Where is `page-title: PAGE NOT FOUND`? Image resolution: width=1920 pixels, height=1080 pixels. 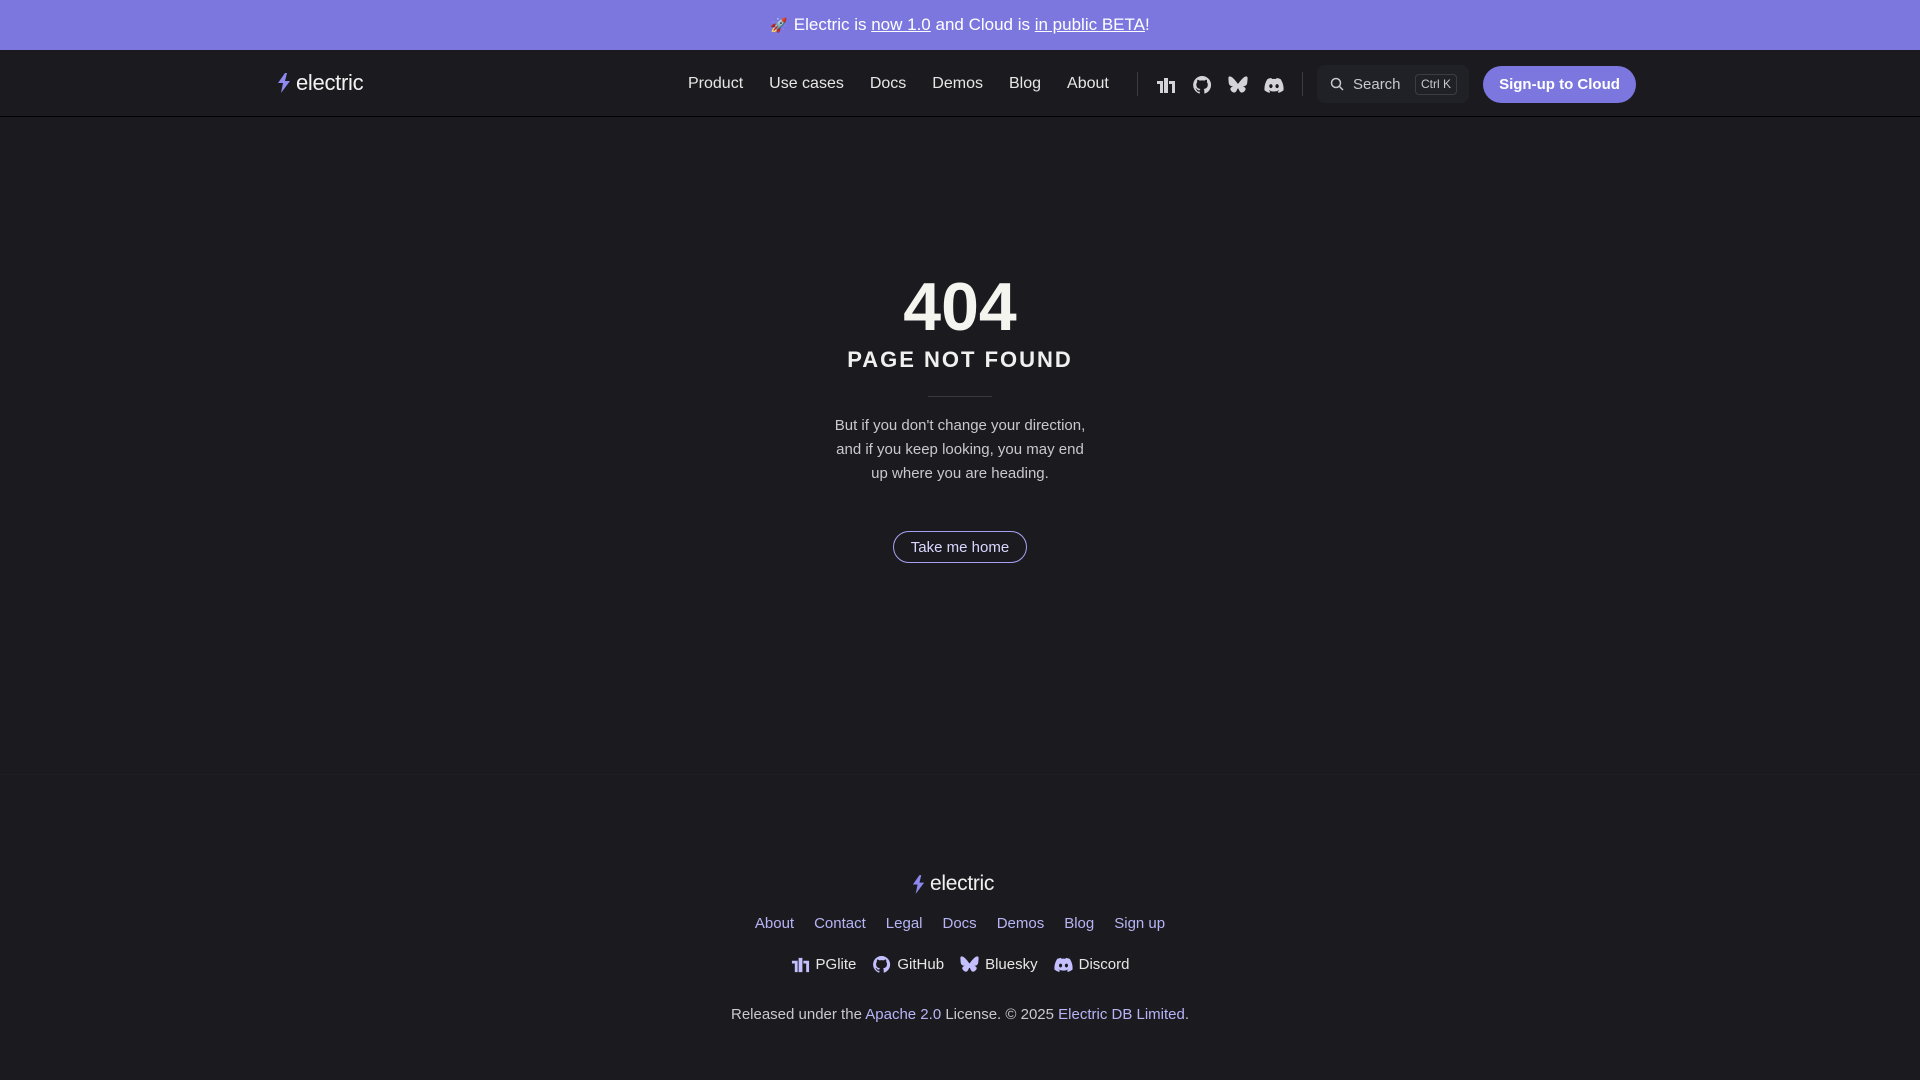 page-title: PAGE NOT FOUND is located at coordinates (960, 359).